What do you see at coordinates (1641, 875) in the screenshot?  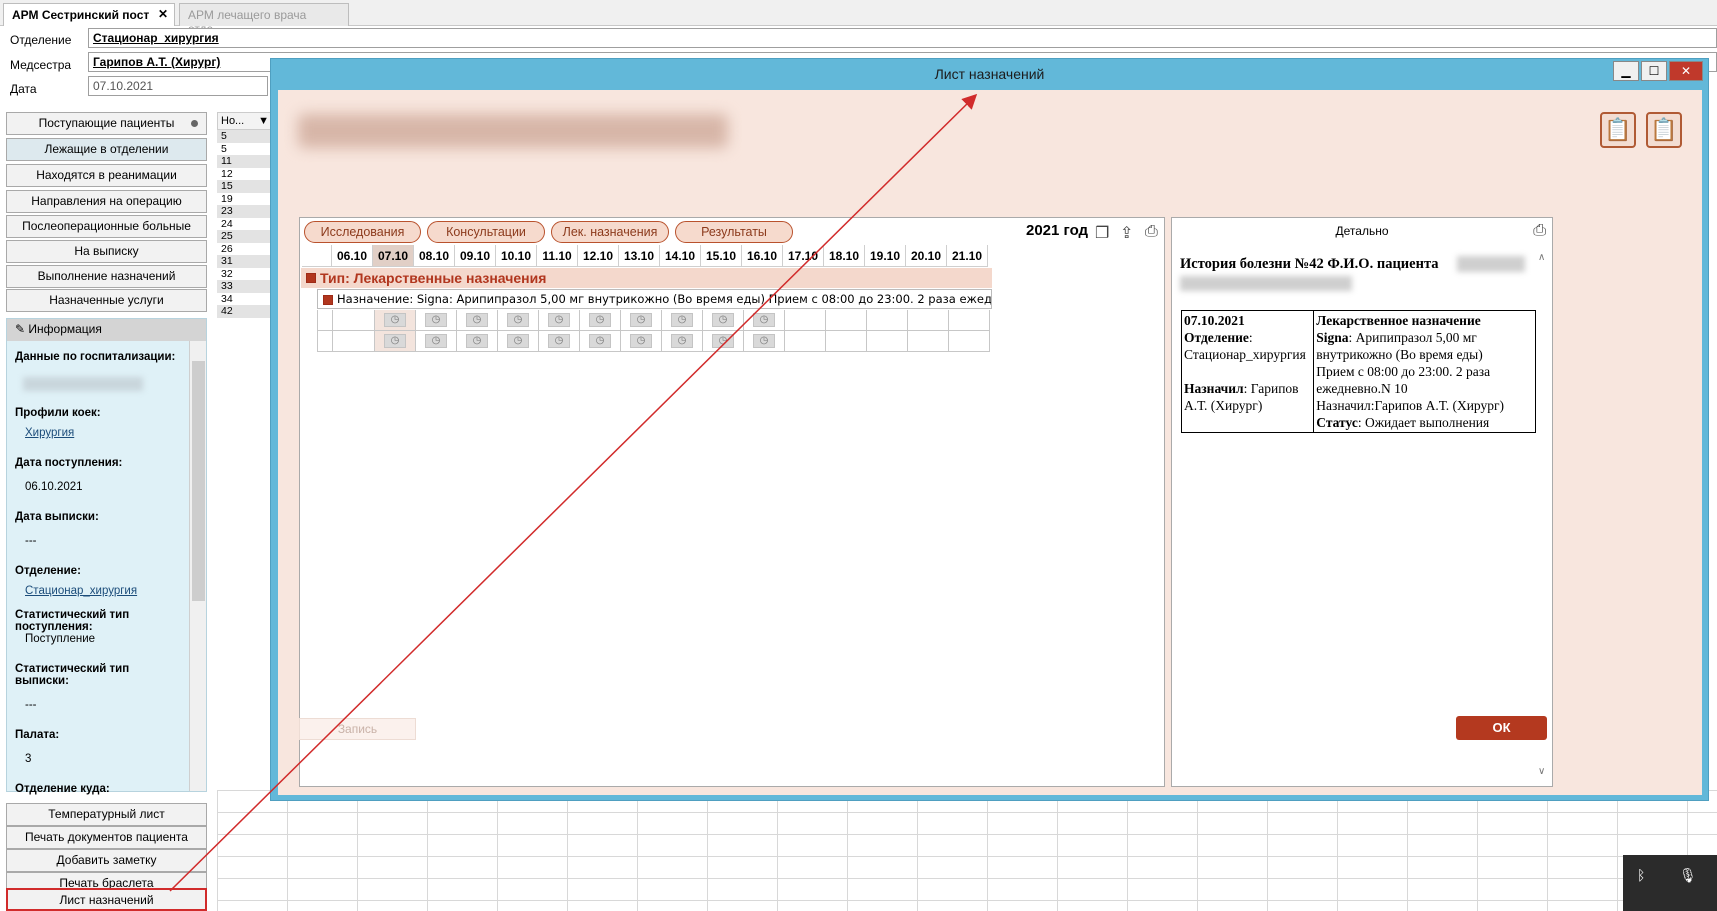 I see `bluetooth-icon: ᛒ` at bounding box center [1641, 875].